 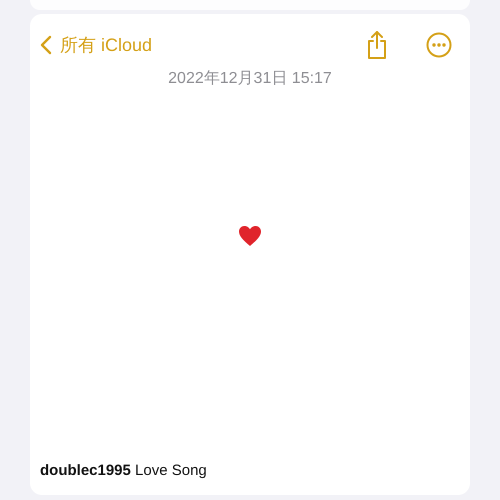 I want to click on note-caption: doublec1995 Love Song, so click(x=123, y=471).